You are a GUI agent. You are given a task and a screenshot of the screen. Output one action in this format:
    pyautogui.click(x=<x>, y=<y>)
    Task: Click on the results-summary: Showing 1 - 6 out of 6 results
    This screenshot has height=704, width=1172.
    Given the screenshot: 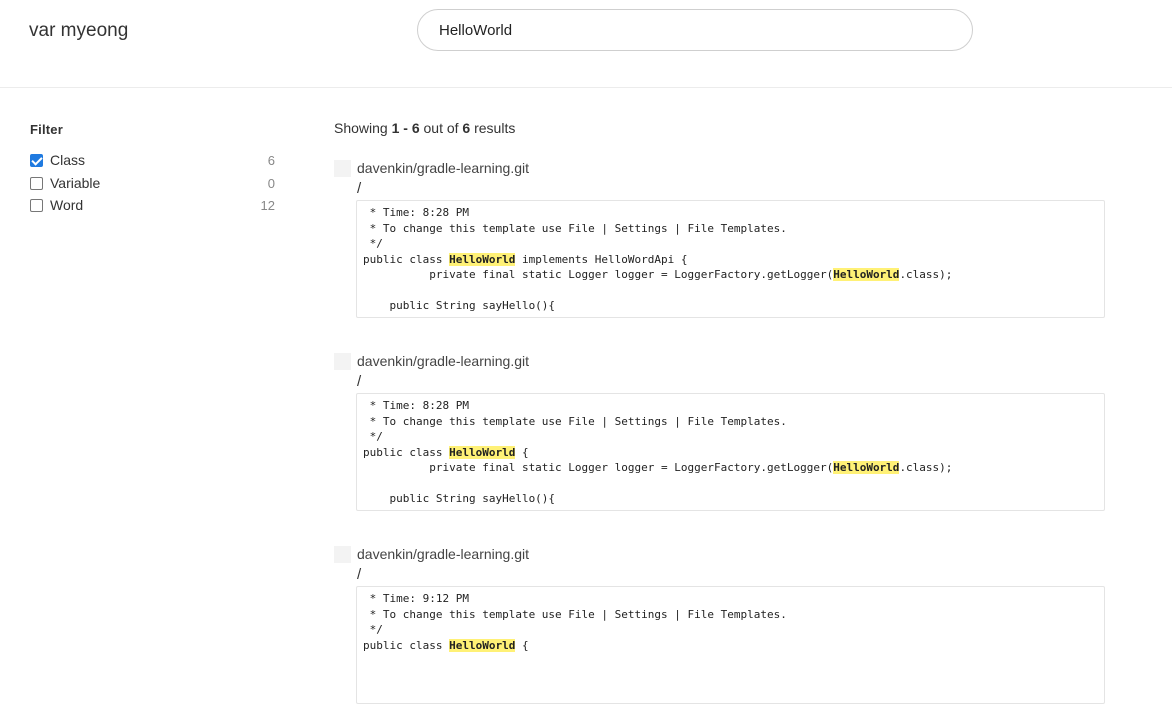 What is the action you would take?
    pyautogui.click(x=424, y=128)
    